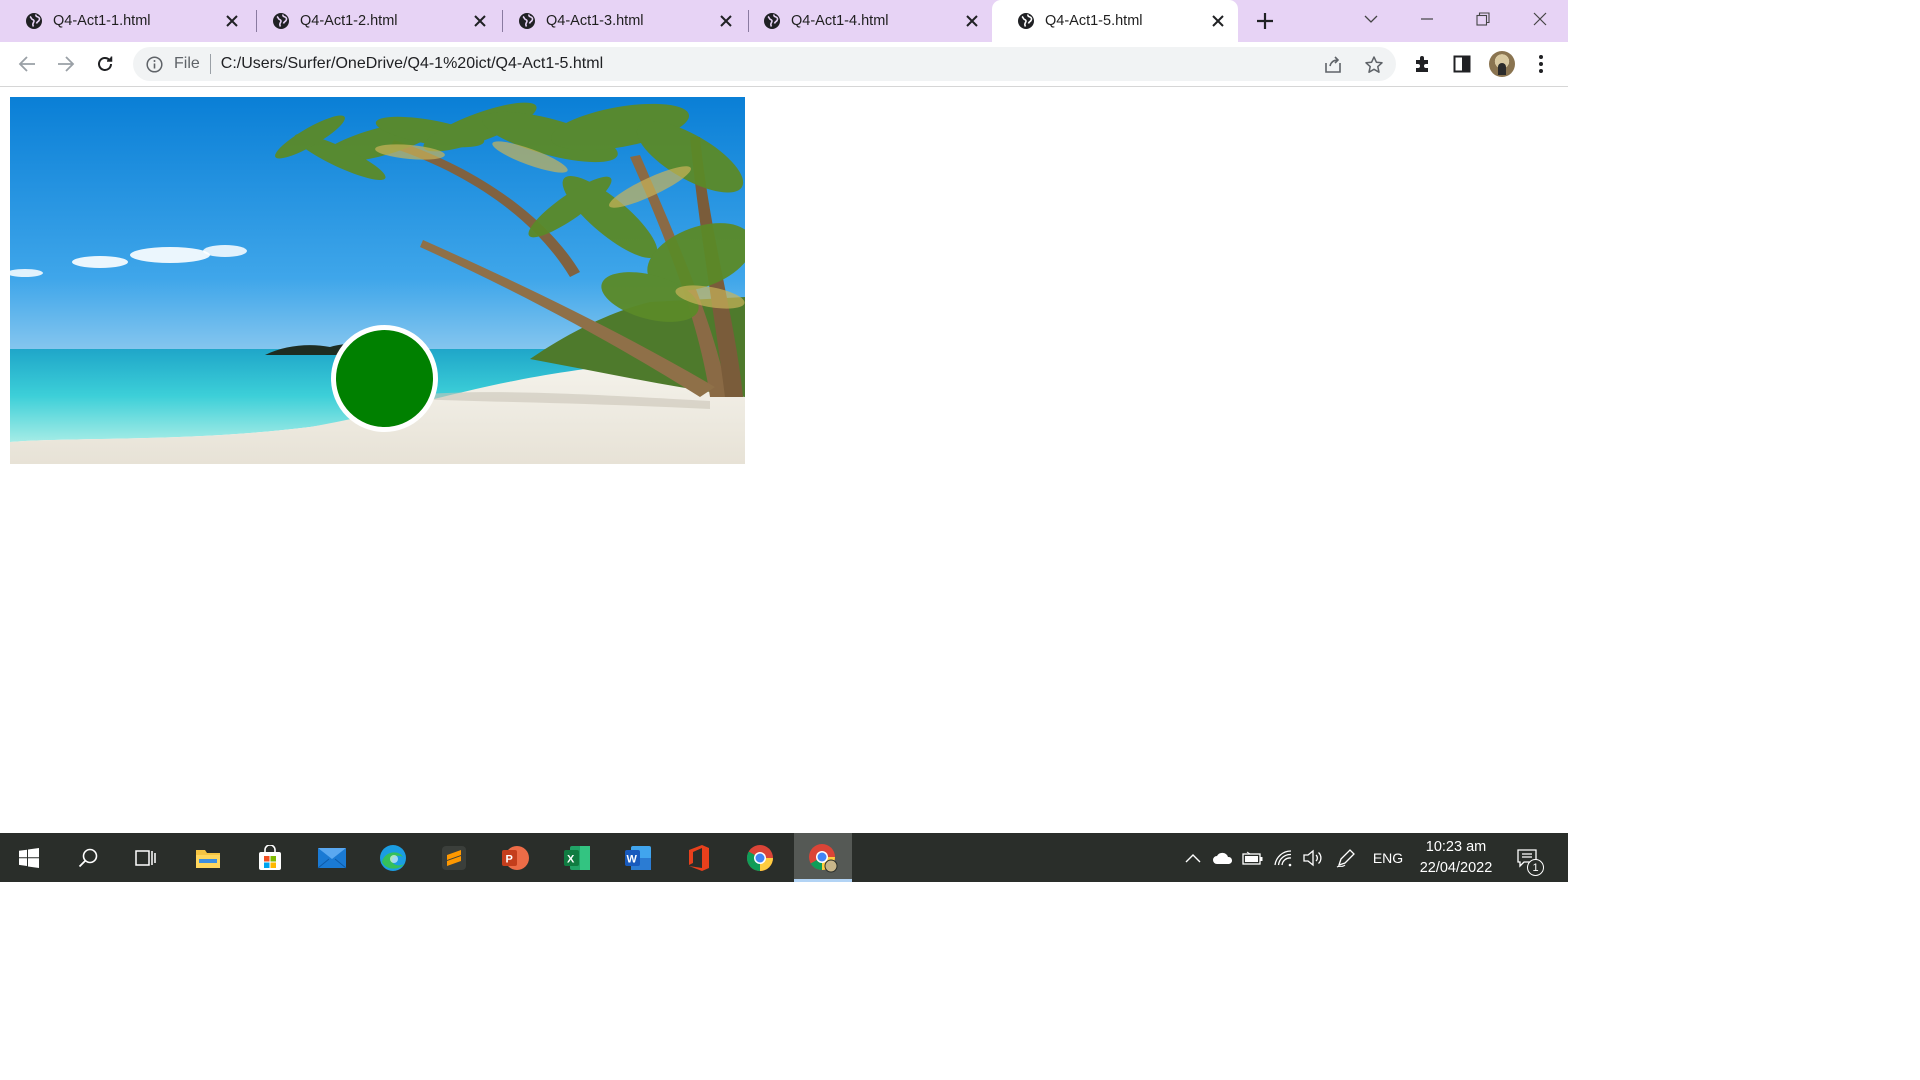  I want to click on kebab-menu-icon, so click(1541, 64).